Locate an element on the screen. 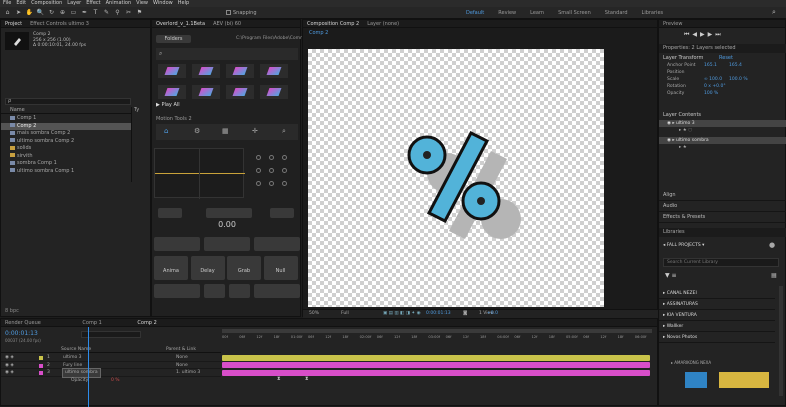 The width and height of the screenshot is (786, 407). contents-item: ◉ ▸ ultimo sombra is located at coordinates (722, 140).